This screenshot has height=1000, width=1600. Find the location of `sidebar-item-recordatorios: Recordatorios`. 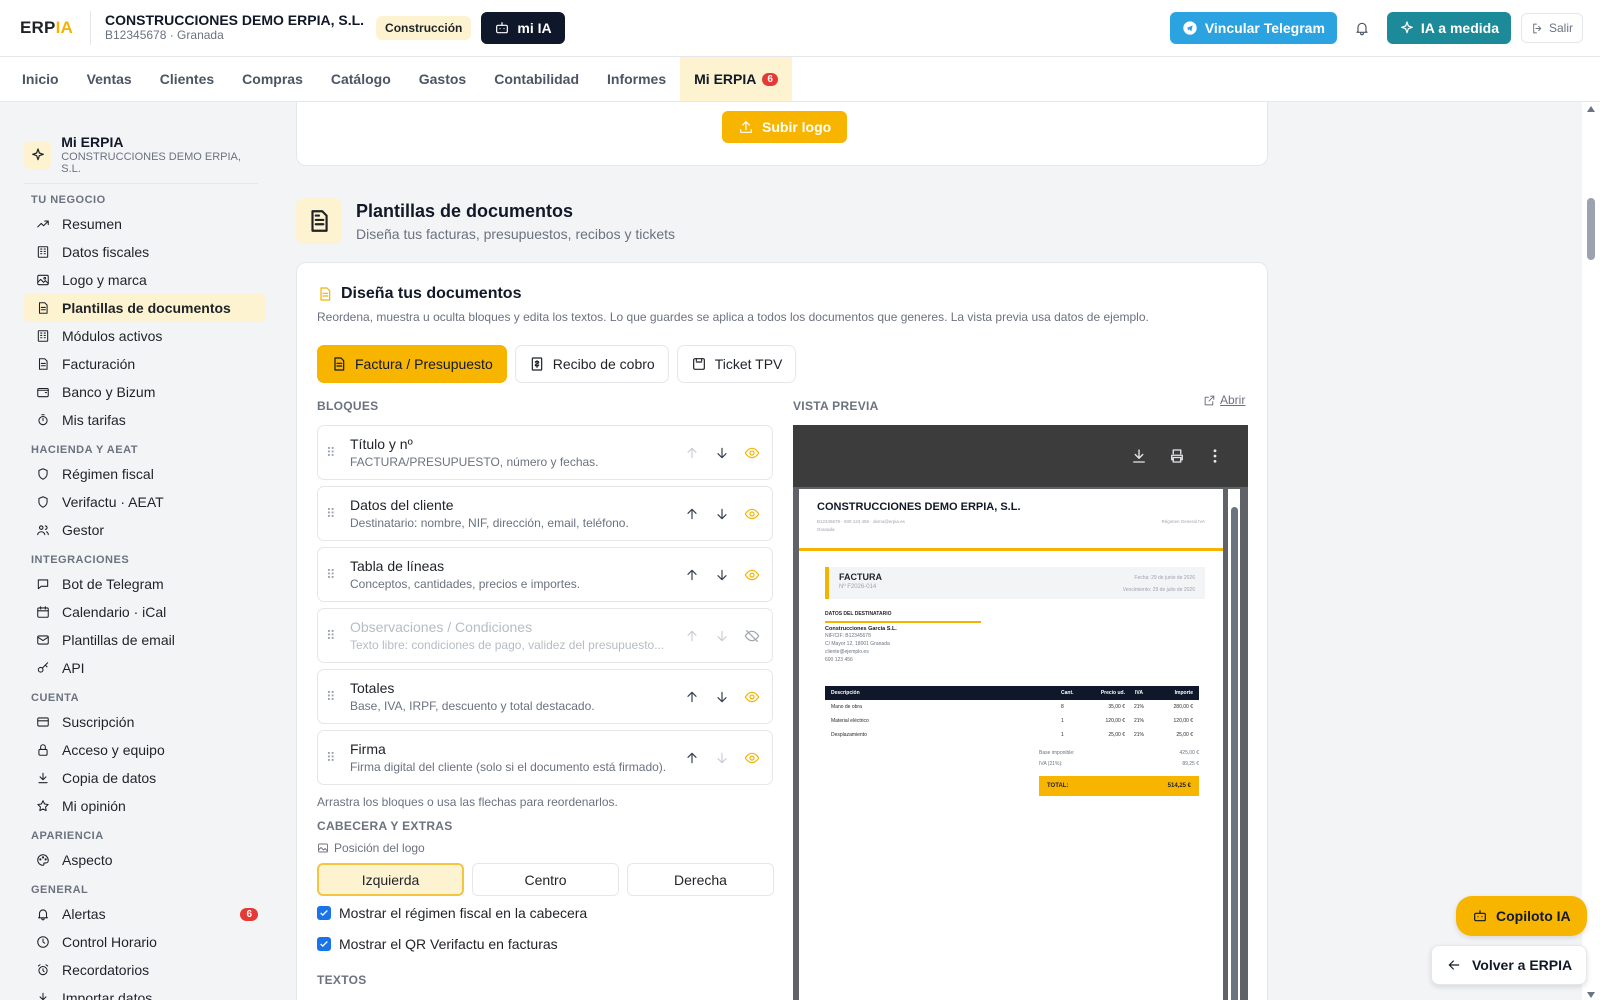

sidebar-item-recordatorios: Recordatorios is located at coordinates (145, 970).